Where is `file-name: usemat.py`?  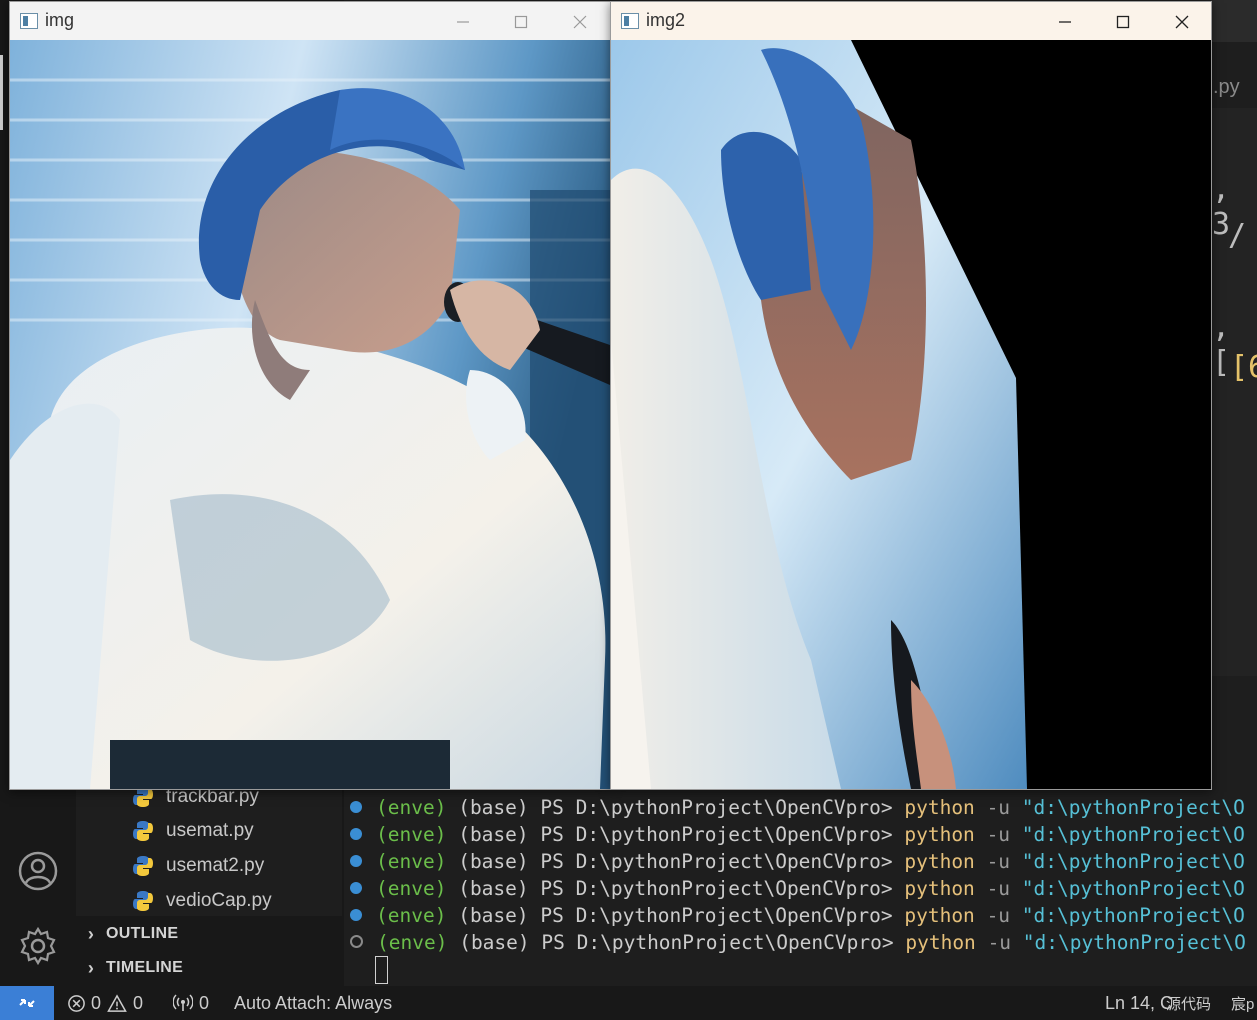 file-name: usemat.py is located at coordinates (210, 830).